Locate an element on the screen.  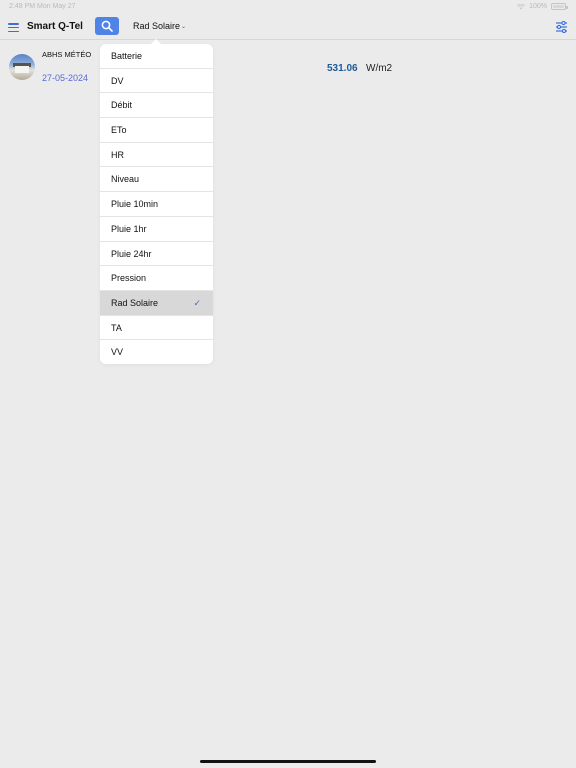
dropdown-item-label: HR is located at coordinates (117, 154).